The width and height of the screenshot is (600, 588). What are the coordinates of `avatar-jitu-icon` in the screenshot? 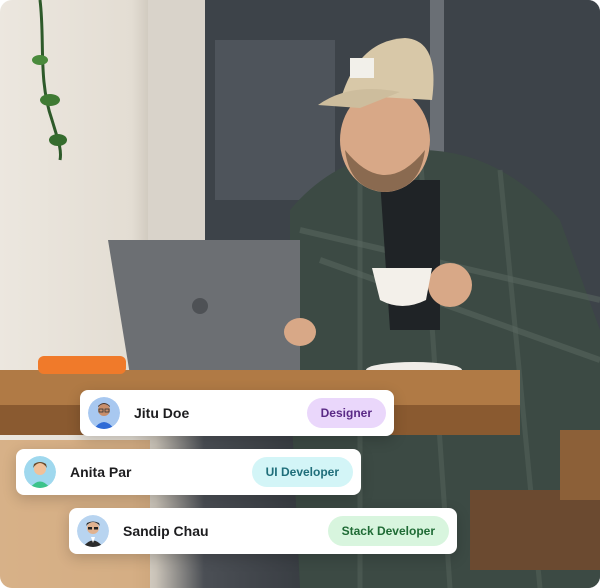 It's located at (104, 413).